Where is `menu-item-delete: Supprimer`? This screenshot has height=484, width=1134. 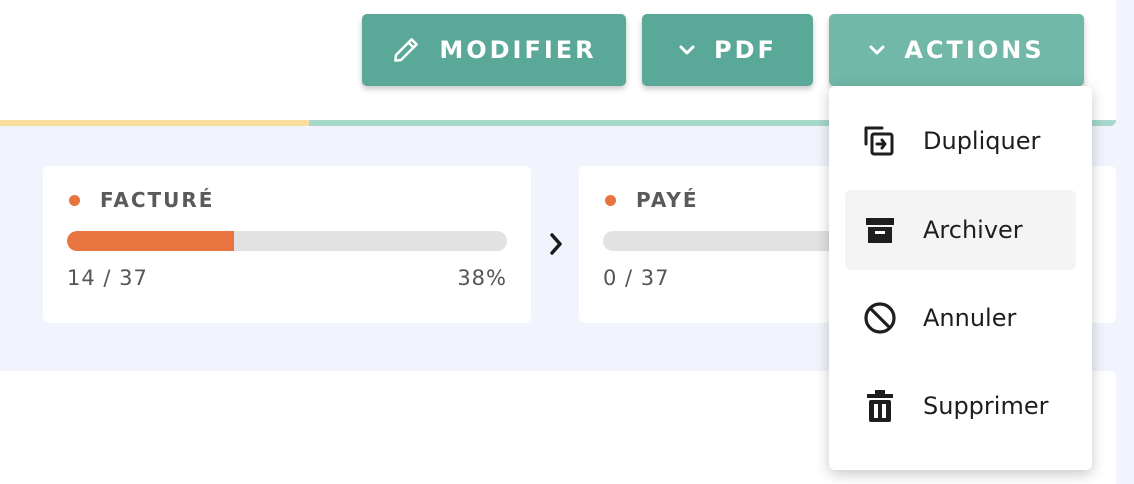
menu-item-delete: Supprimer is located at coordinates (960, 406).